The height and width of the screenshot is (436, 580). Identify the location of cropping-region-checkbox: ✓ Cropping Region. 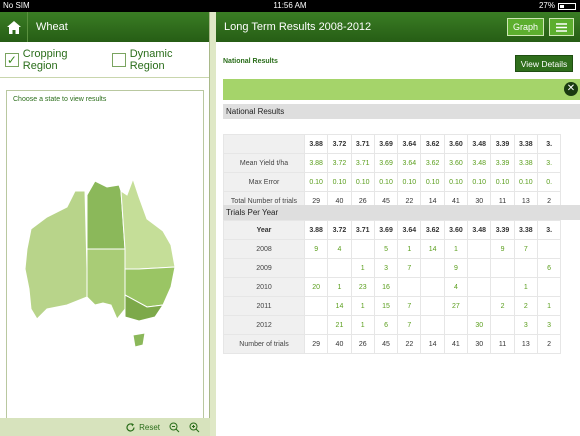
(54, 60).